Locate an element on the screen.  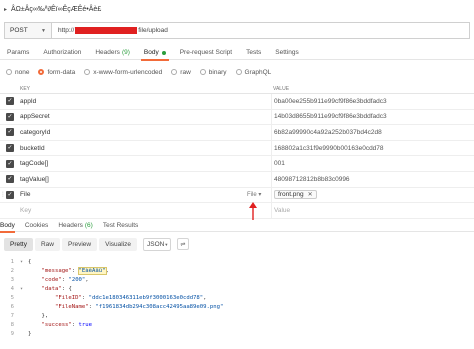
annotation-arrow-icon is located at coordinates (253, 211).